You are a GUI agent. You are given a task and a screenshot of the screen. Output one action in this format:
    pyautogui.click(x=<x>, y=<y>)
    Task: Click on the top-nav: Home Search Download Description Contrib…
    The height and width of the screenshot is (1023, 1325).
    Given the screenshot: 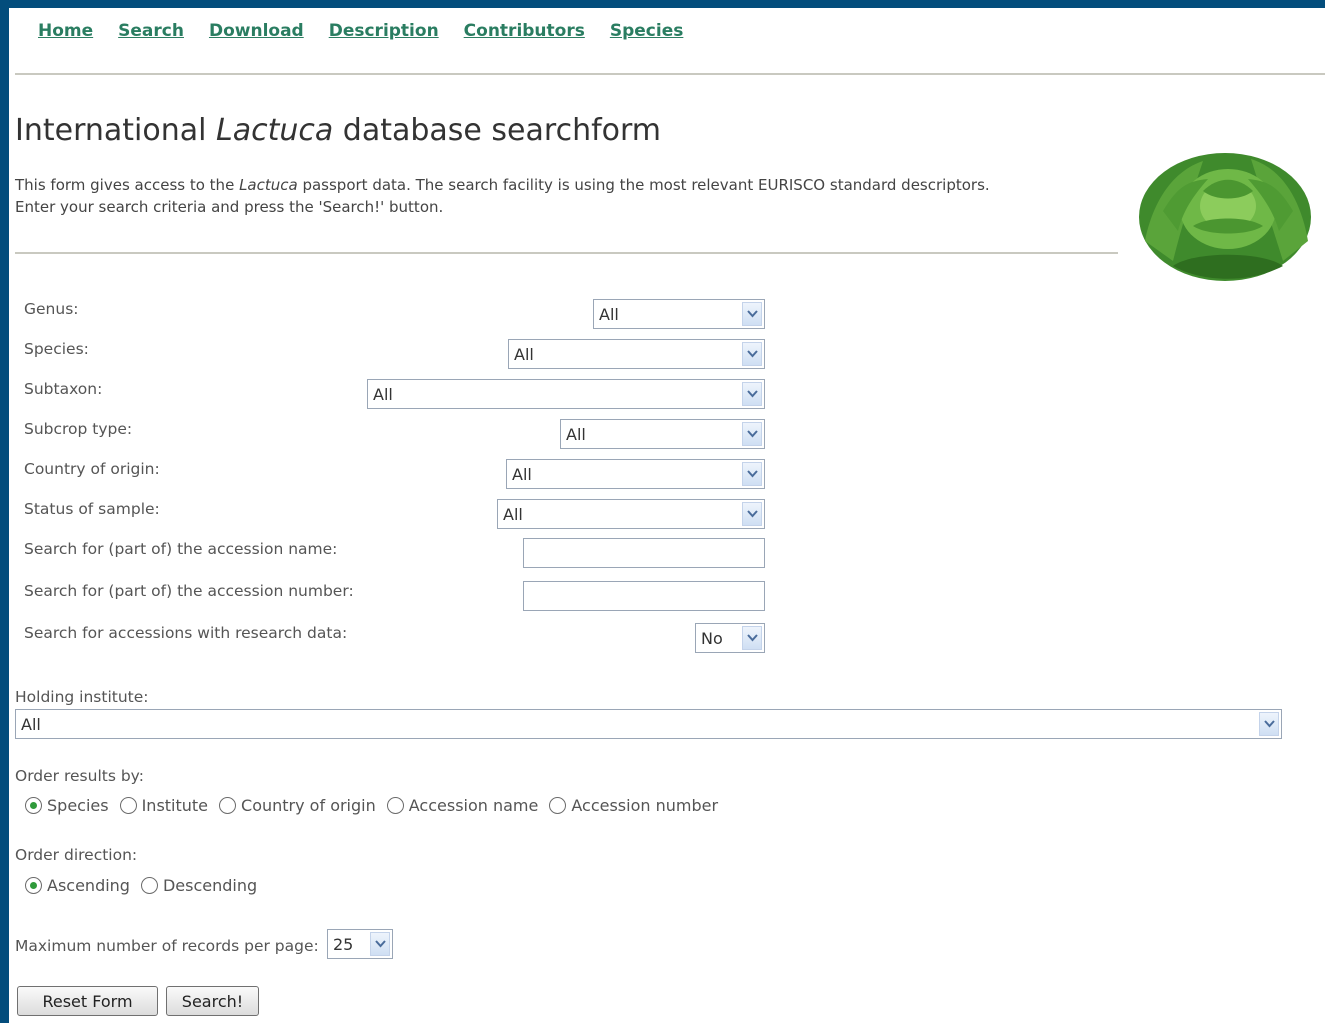 What is the action you would take?
    pyautogui.click(x=373, y=31)
    